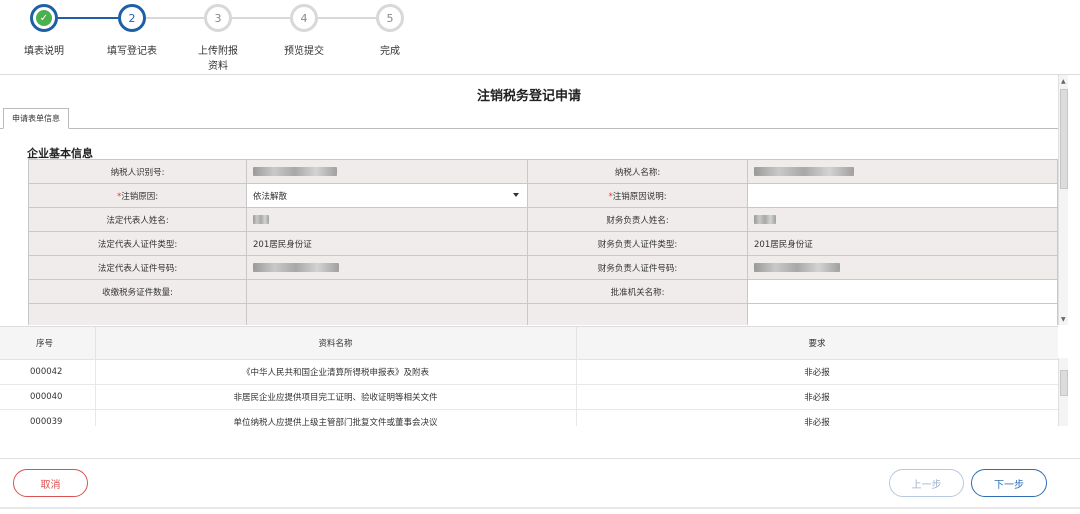 The image size is (1080, 514). I want to click on taxpayer-id-label: 纳税人识别号:, so click(137, 171).